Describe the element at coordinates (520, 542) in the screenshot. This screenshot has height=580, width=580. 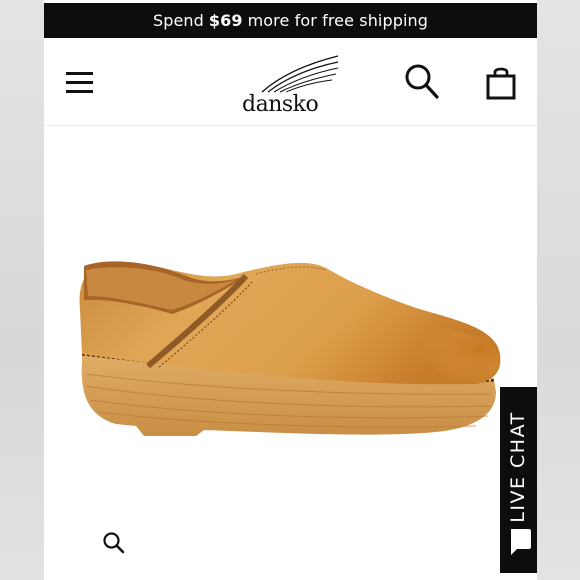
I see `chat-bubble-icon` at that location.